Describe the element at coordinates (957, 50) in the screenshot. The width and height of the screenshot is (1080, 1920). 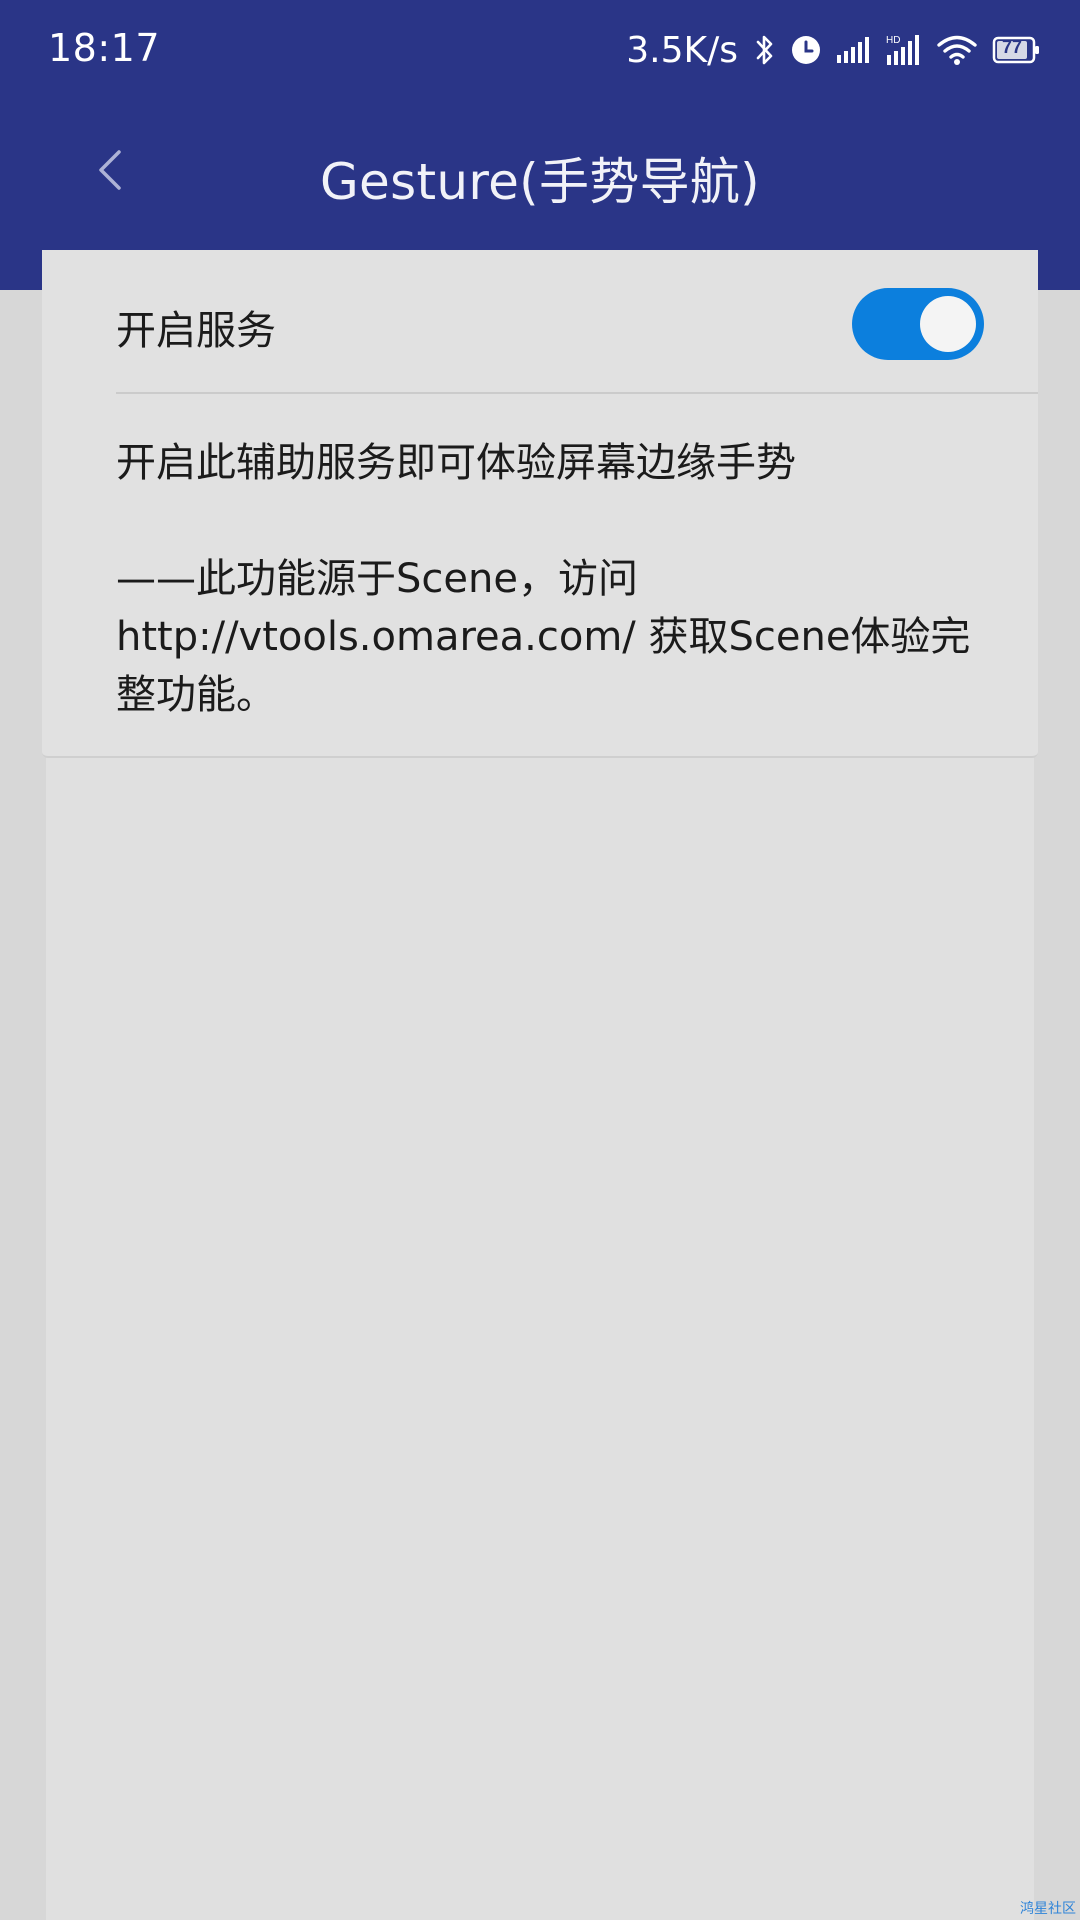
I see `wifi-icon` at that location.